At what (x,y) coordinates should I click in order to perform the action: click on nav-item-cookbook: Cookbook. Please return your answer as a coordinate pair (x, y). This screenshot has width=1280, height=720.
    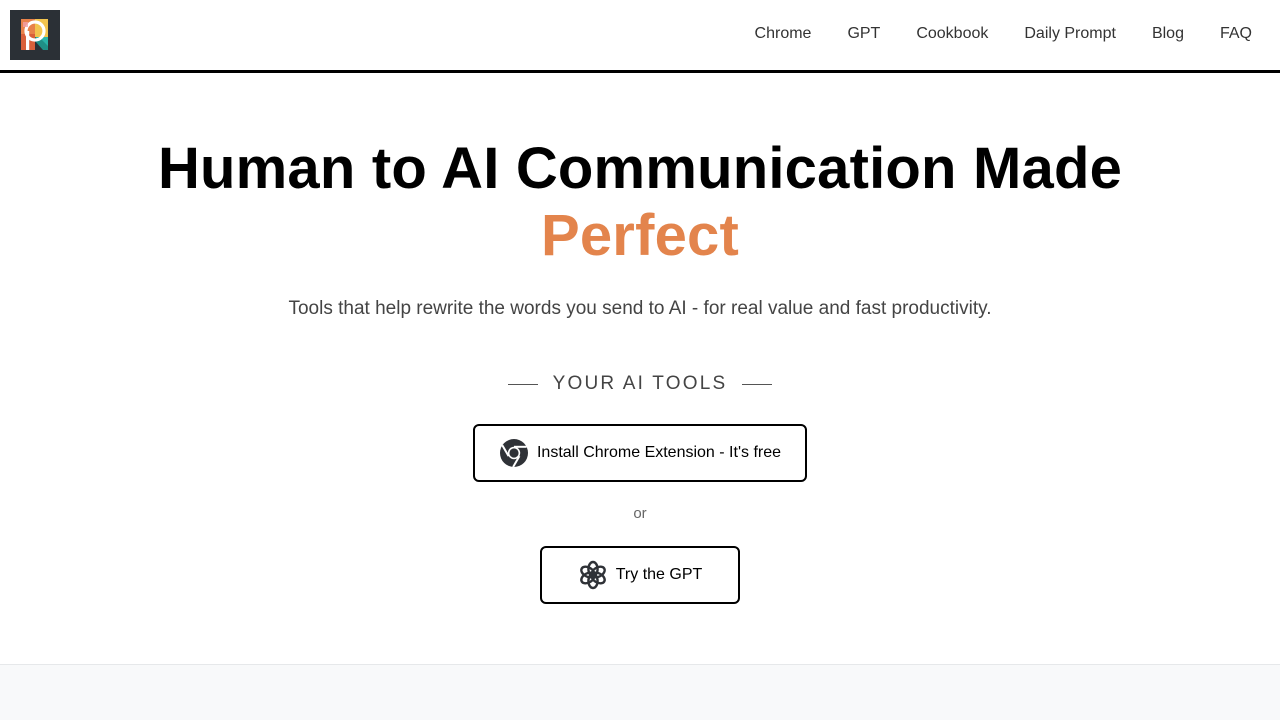
    Looking at the image, I should click on (952, 34).